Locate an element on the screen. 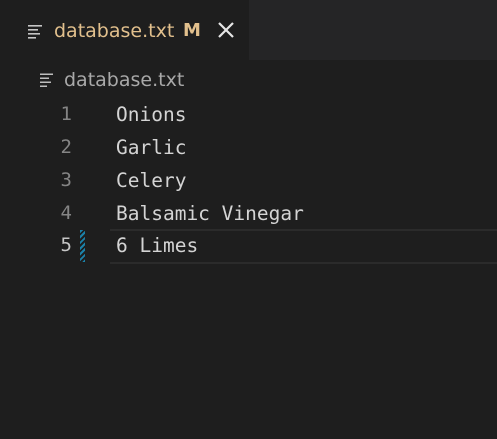  line-text: Celery is located at coordinates (151, 180).